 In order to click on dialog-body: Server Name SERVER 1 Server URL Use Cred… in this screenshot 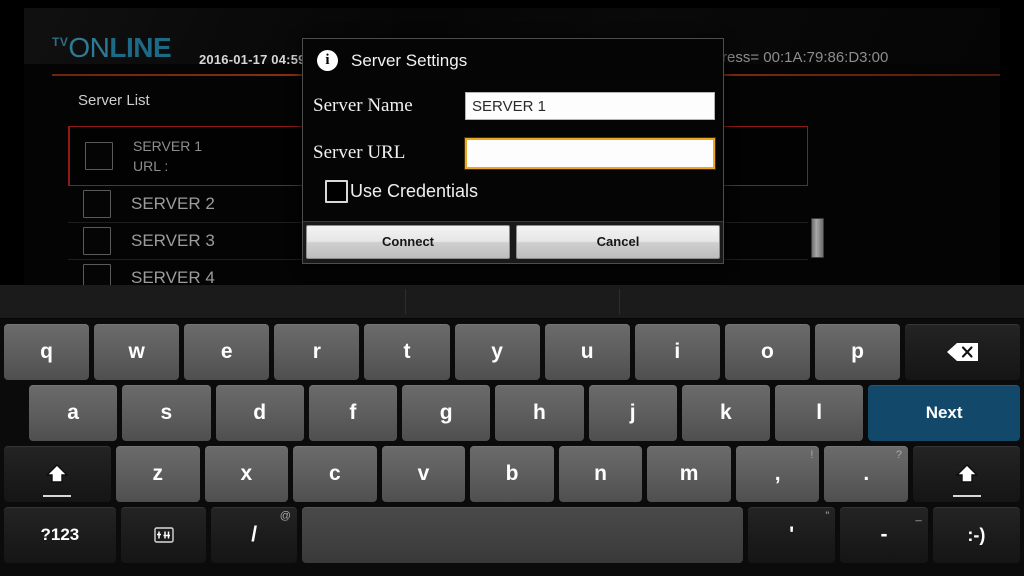, I will do `click(513, 150)`.